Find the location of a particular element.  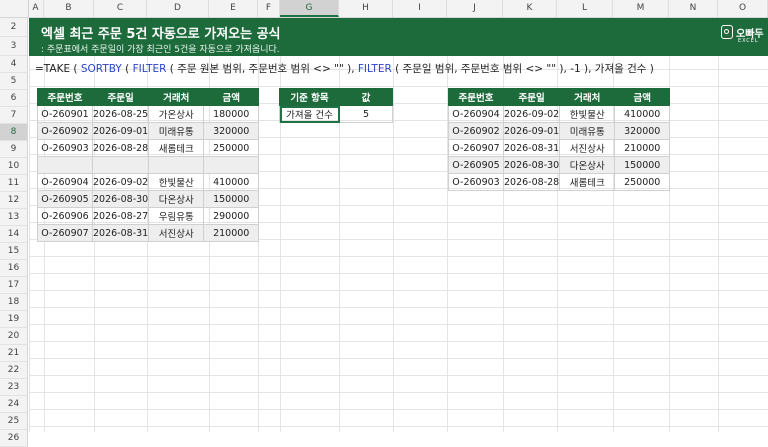

criteria-value-cell: 5 is located at coordinates (366, 114).